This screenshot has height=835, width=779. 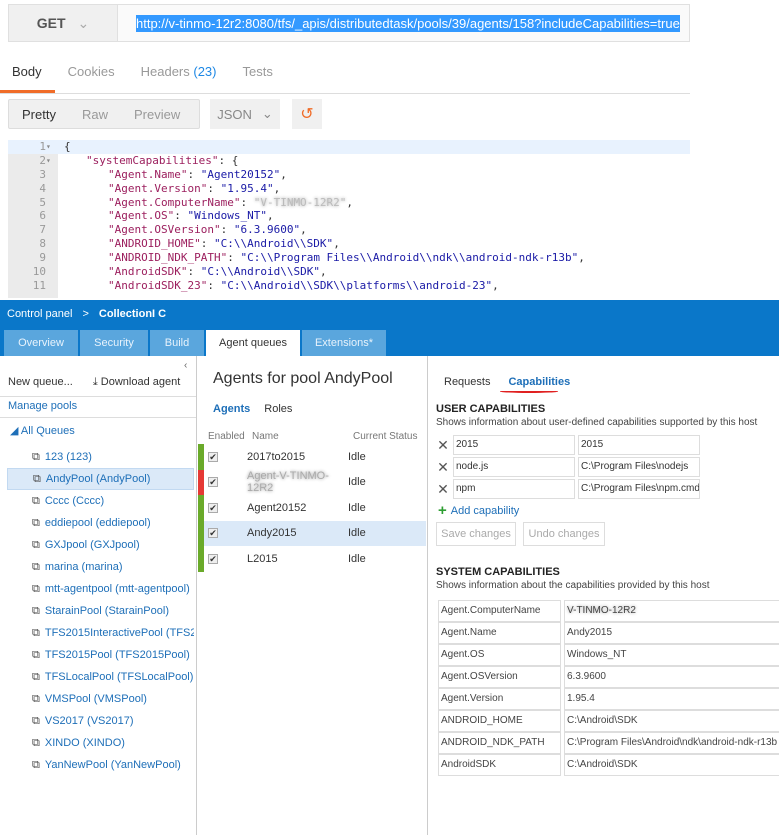 What do you see at coordinates (639, 445) in the screenshot?
I see `capability-value-input: 2015` at bounding box center [639, 445].